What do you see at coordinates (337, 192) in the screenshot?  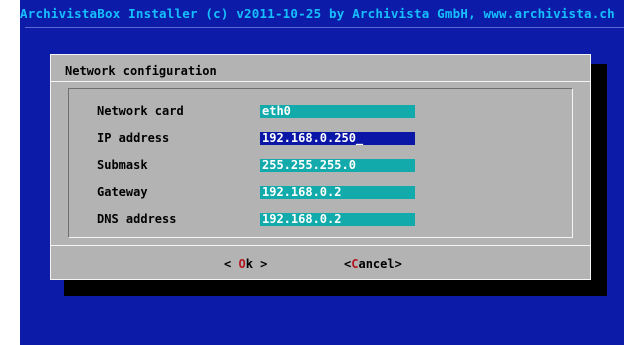 I see `gateway-input: 192.168.0.2` at bounding box center [337, 192].